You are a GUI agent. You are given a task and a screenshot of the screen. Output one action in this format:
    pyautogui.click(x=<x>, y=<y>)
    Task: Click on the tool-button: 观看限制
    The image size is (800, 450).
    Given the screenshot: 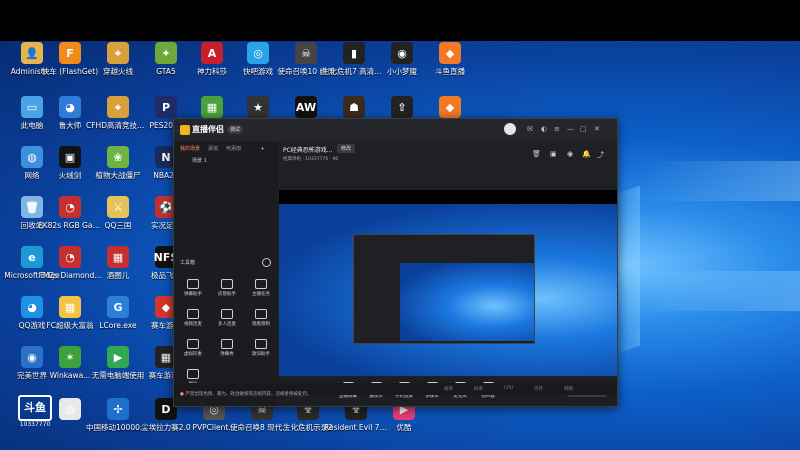 What is the action you would take?
    pyautogui.click(x=261, y=318)
    